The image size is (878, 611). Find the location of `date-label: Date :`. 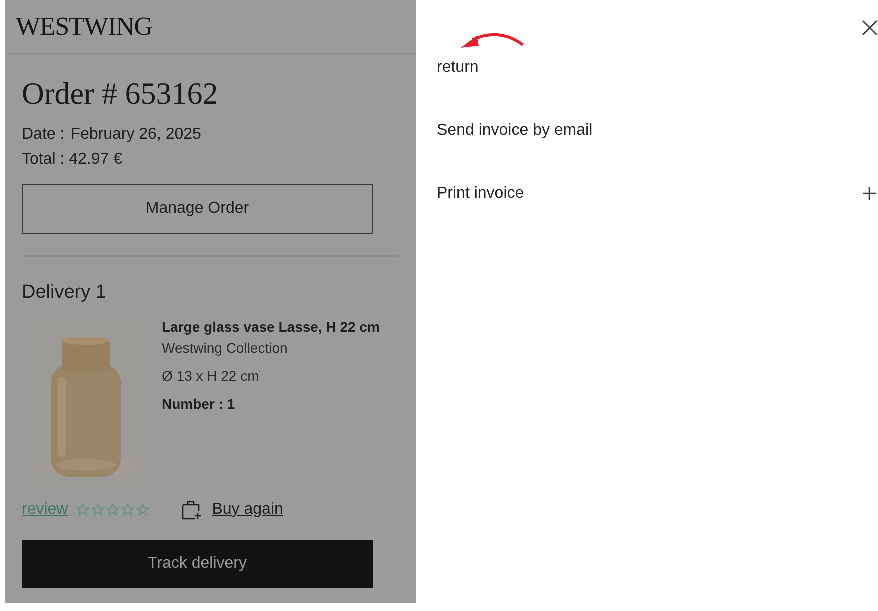

date-label: Date : is located at coordinates (43, 135).